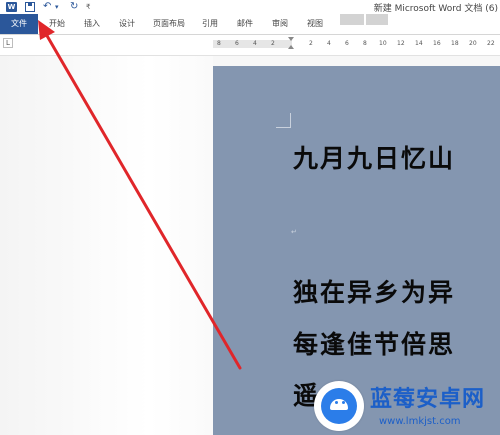 The width and height of the screenshot is (500, 435). Describe the element at coordinates (291, 43) in the screenshot. I see `indent-marker` at that location.